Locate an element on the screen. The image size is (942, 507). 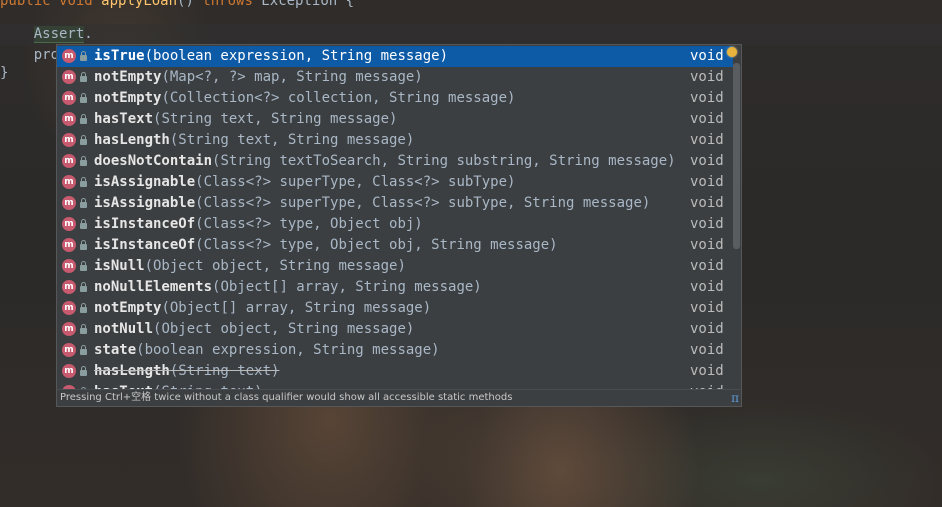
method-name: doesNotContain is located at coordinates (153, 161).